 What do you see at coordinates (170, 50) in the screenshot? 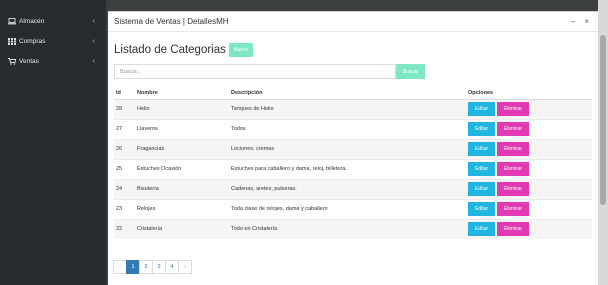
I see `page-title: Listado de Categorias` at bounding box center [170, 50].